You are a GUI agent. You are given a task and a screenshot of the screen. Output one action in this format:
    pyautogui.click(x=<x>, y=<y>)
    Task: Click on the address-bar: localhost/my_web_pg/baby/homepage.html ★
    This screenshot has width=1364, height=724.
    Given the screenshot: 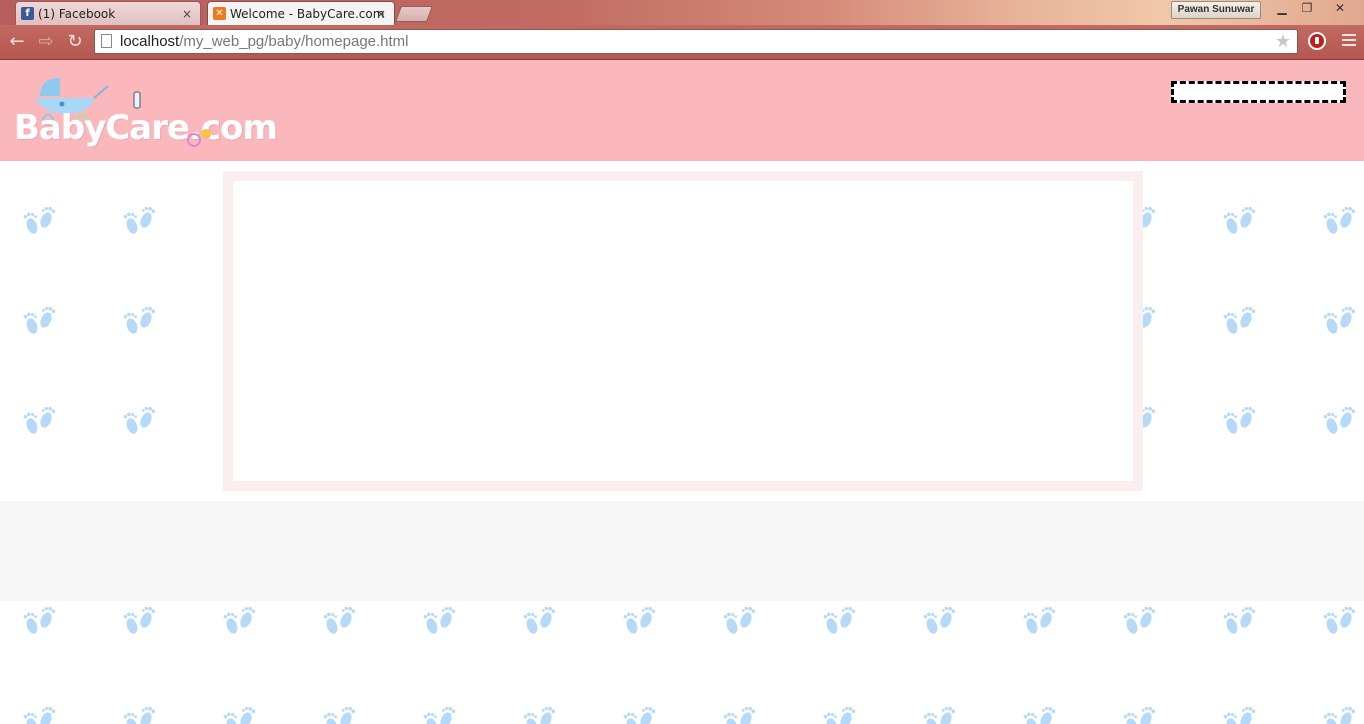 What is the action you would take?
    pyautogui.click(x=696, y=41)
    